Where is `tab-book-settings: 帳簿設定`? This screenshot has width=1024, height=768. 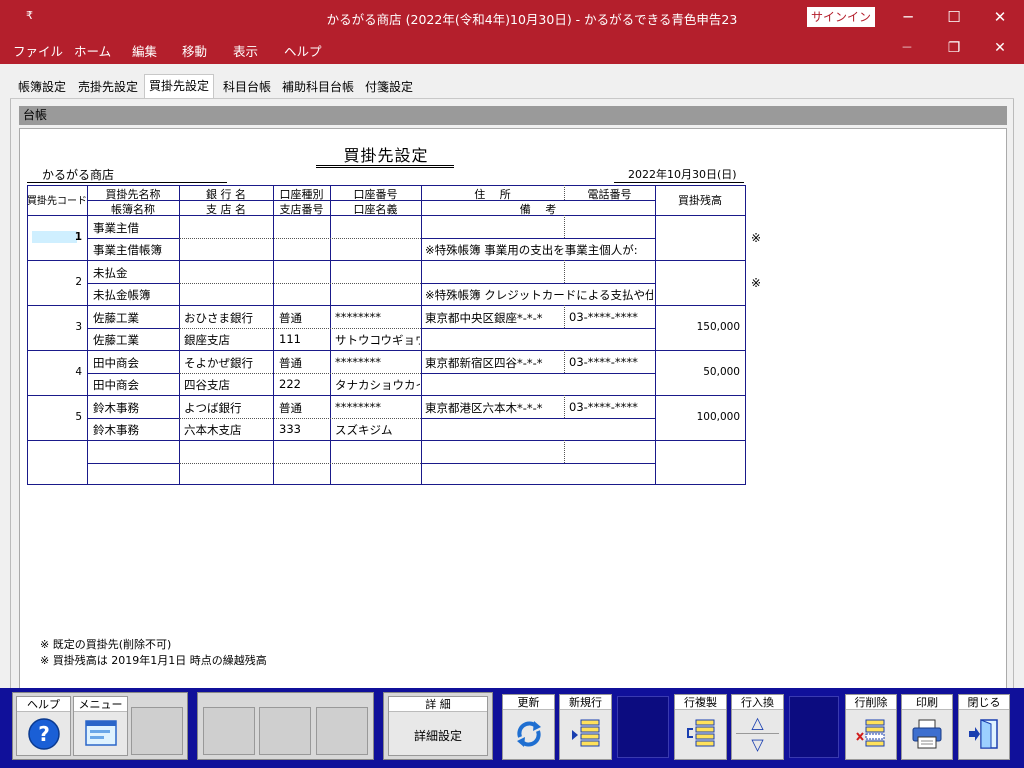 tab-book-settings: 帳簿設定 is located at coordinates (42, 87).